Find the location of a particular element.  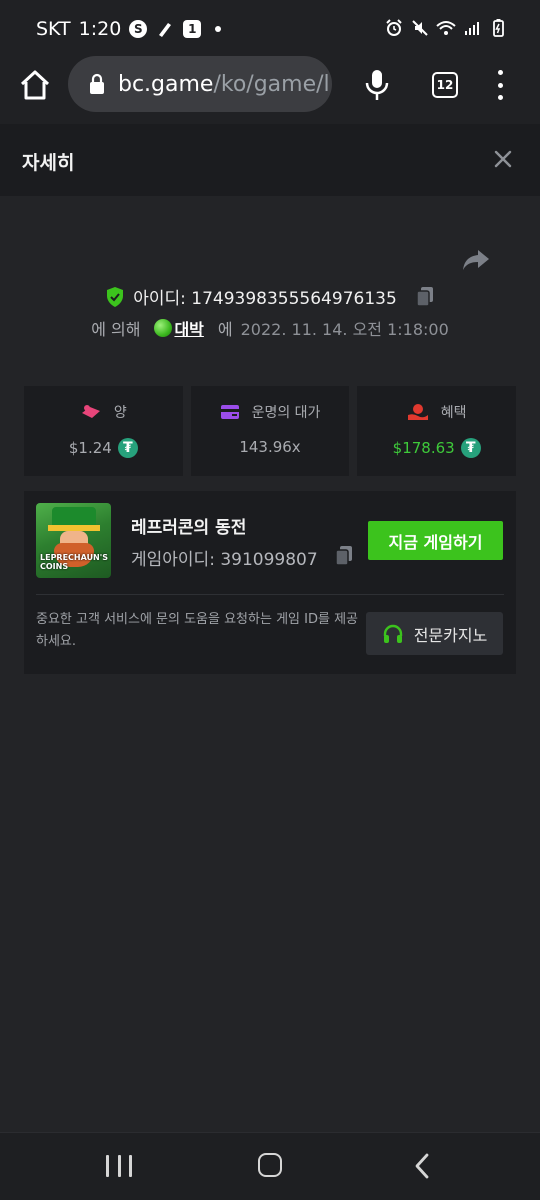

lock-icon is located at coordinates (97, 83).